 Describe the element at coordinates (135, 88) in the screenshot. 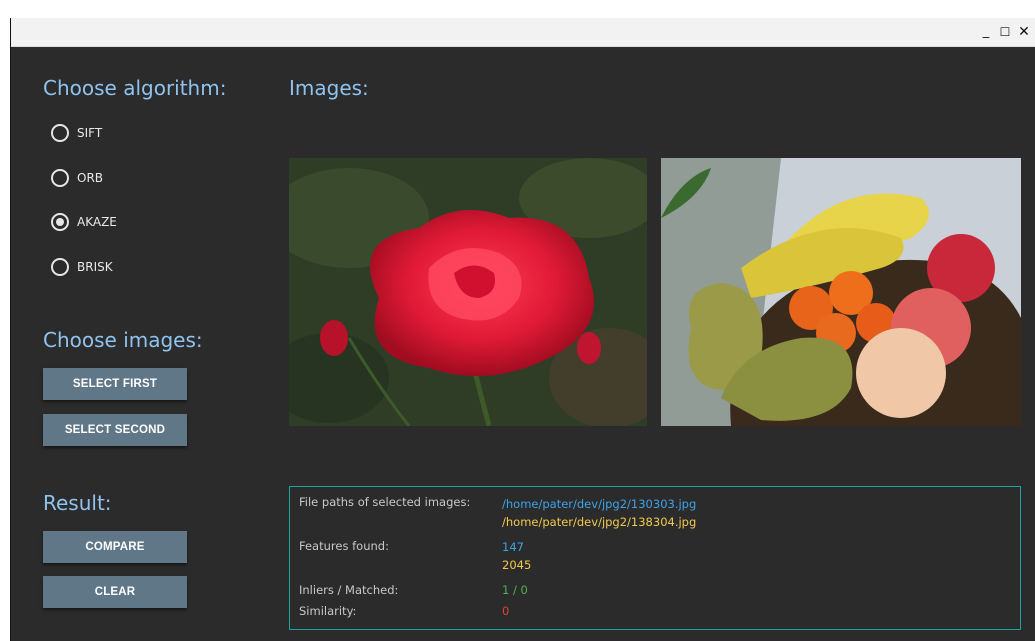

I see `algorithm-heading: Choose algorithm:` at that location.